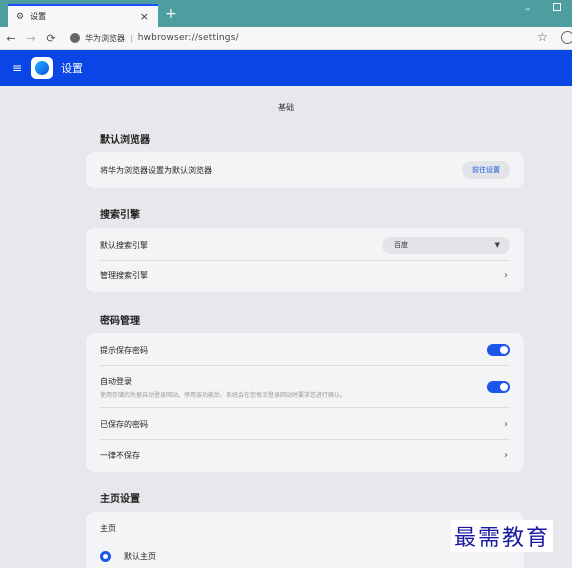  Describe the element at coordinates (188, 38) in the screenshot. I see `address-bar: hwbrowser://settings/` at that location.